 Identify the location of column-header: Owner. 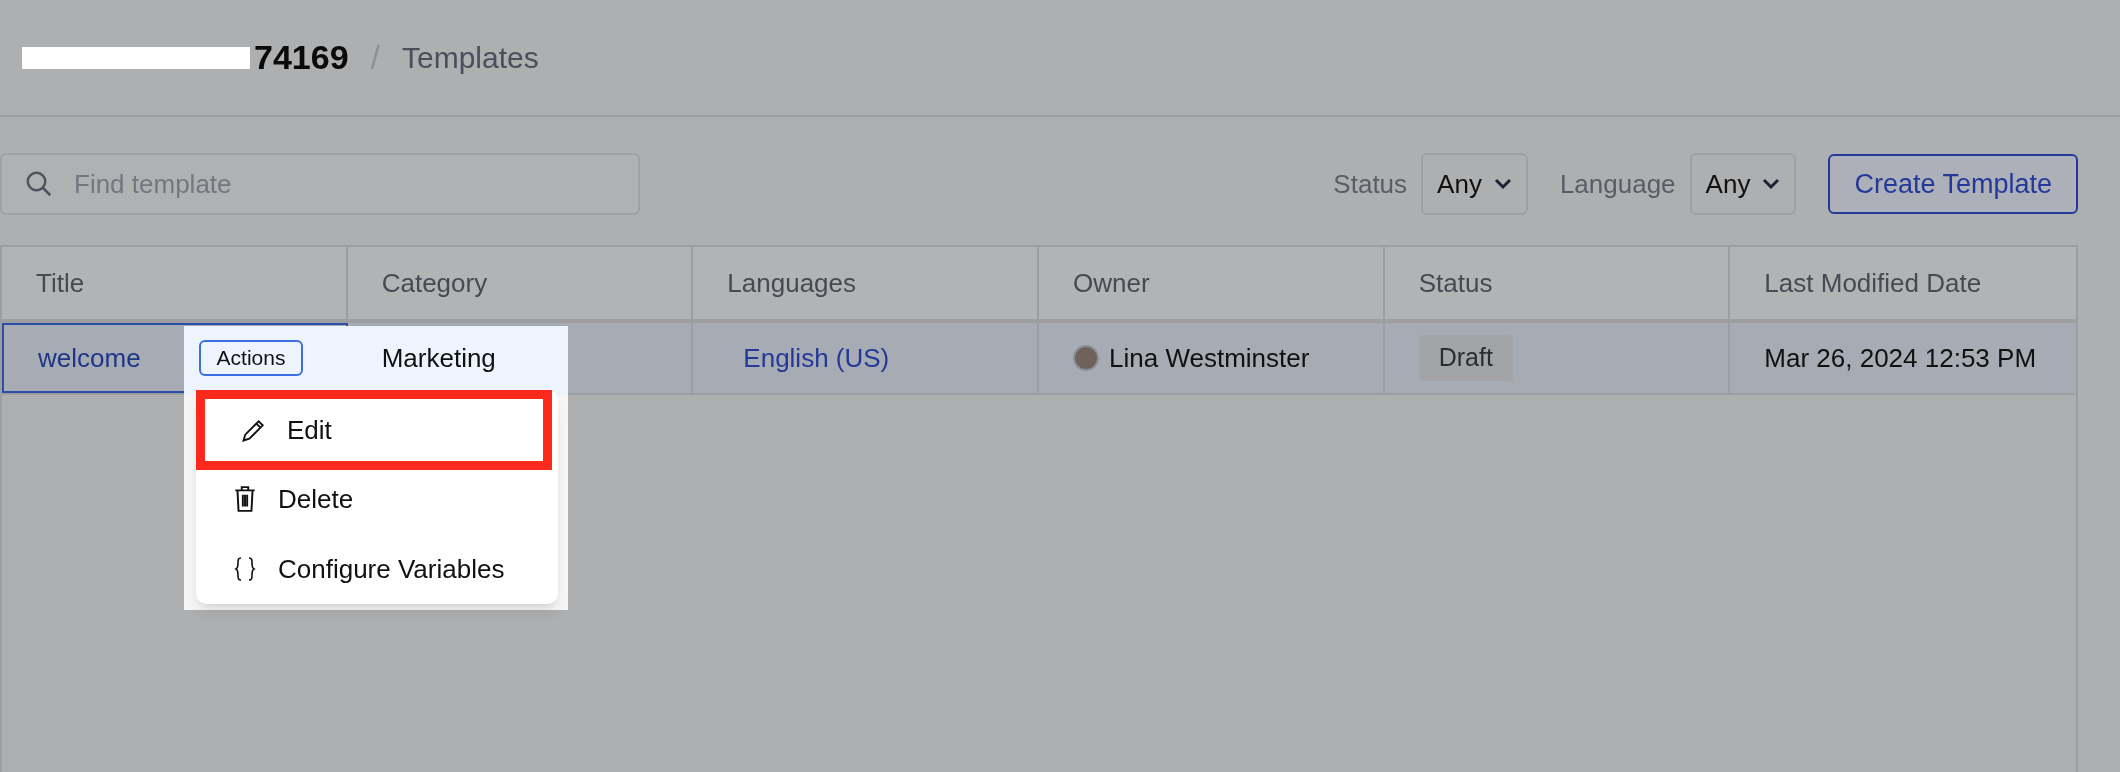
(1212, 283).